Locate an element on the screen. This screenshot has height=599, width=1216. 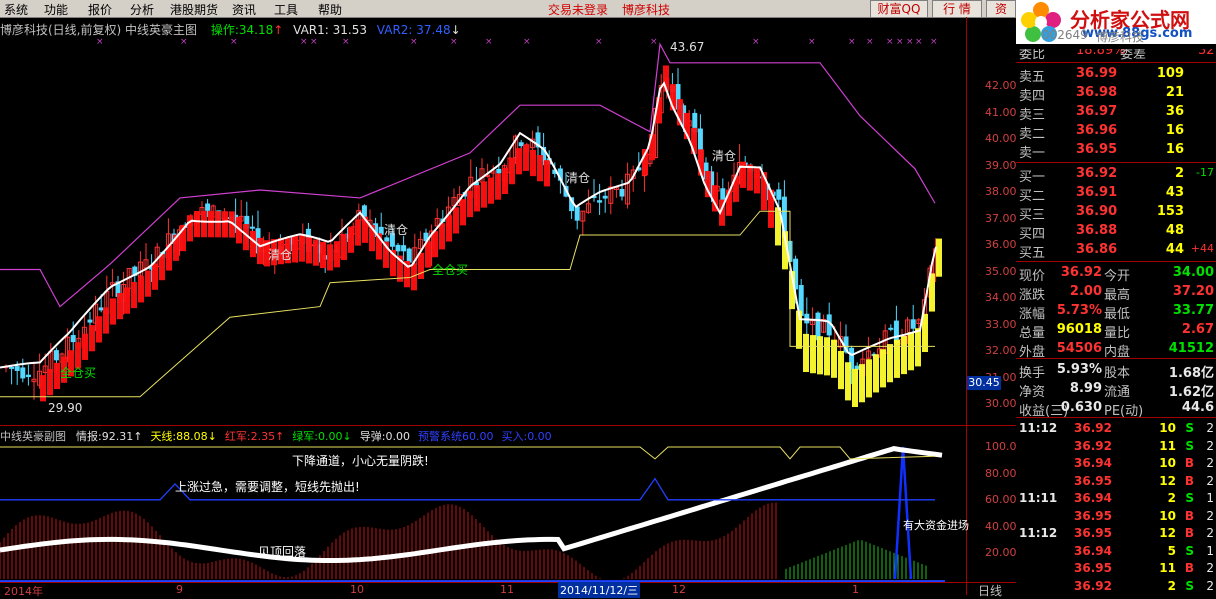
date-label: 10 is located at coordinates (357, 589).